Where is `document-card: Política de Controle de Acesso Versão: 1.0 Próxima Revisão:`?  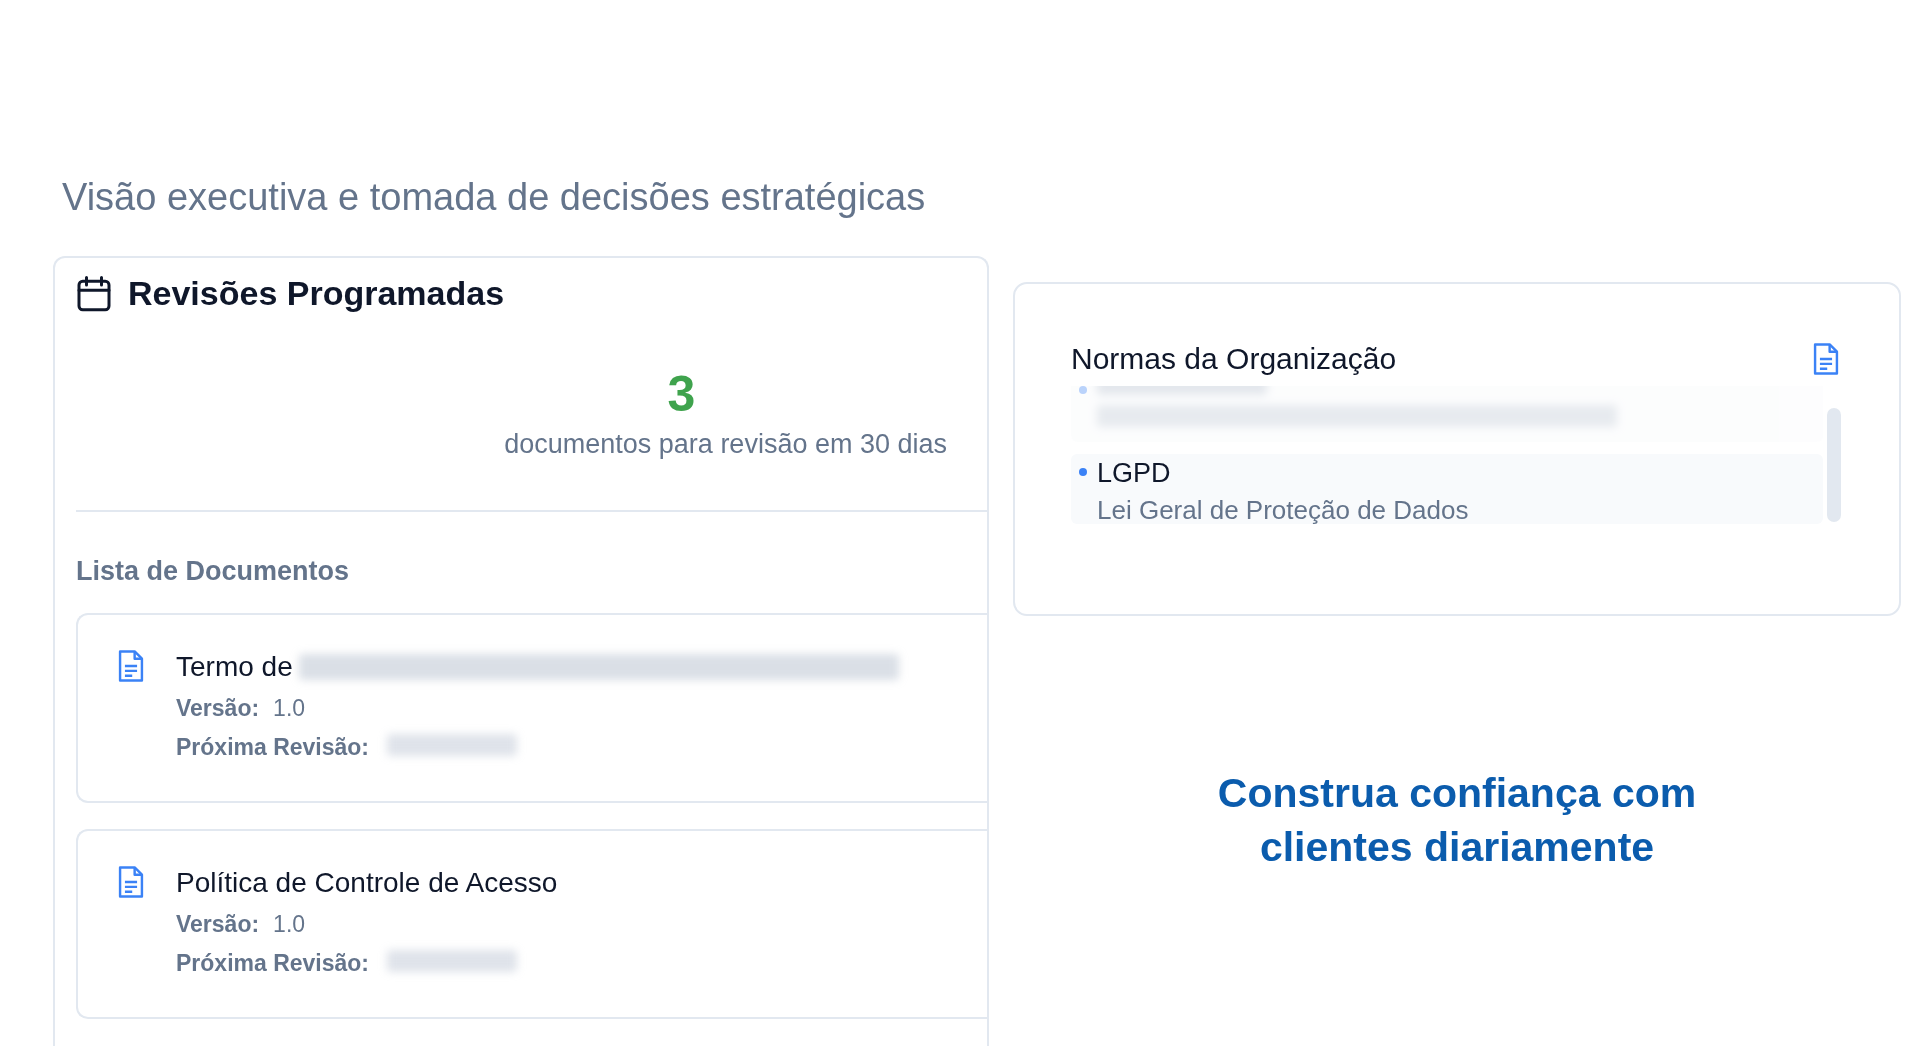
document-card: Política de Controle de Acesso Versão: 1.0 Próxima Revisão: is located at coordinates (531, 924).